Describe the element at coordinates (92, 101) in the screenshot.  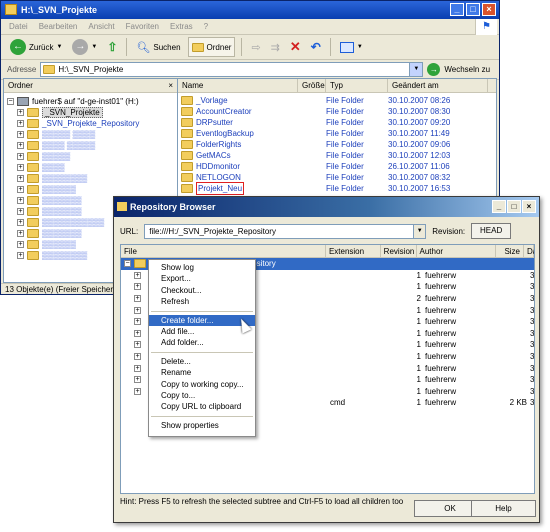
I see `tree-root: − fuehrer$ auf "d-ge-inst01" (H:)` at that location.